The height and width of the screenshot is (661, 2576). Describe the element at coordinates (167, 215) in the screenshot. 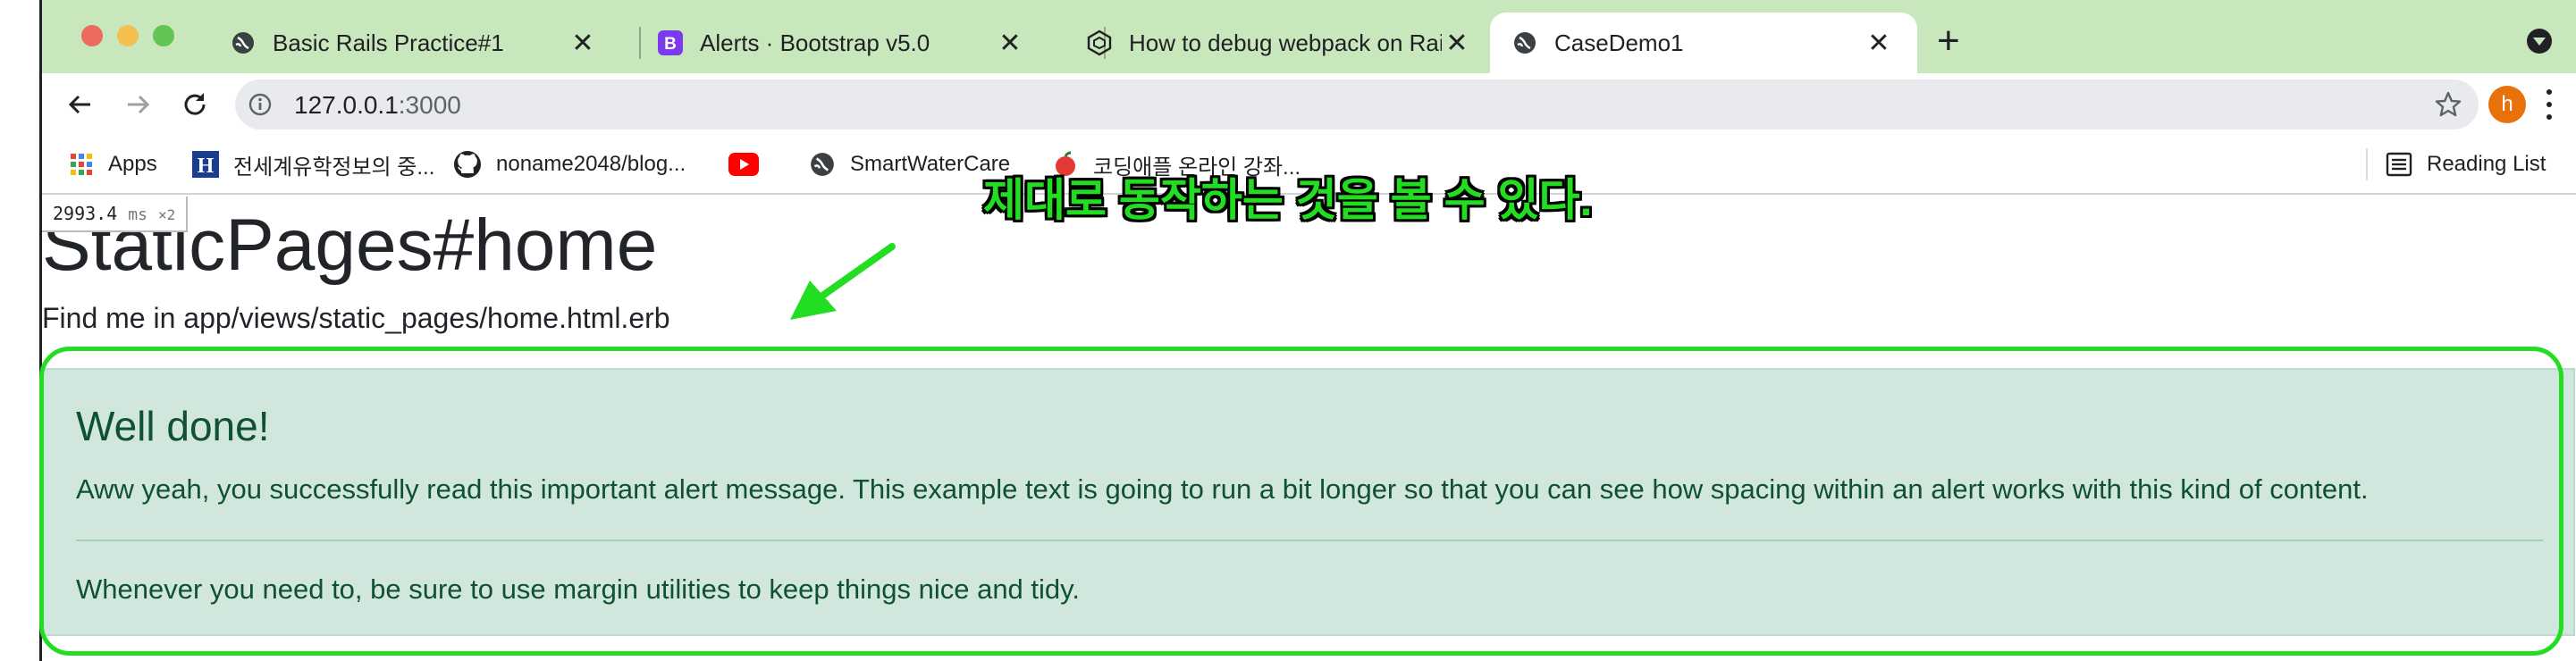

I see `profiler-count: ×2` at that location.